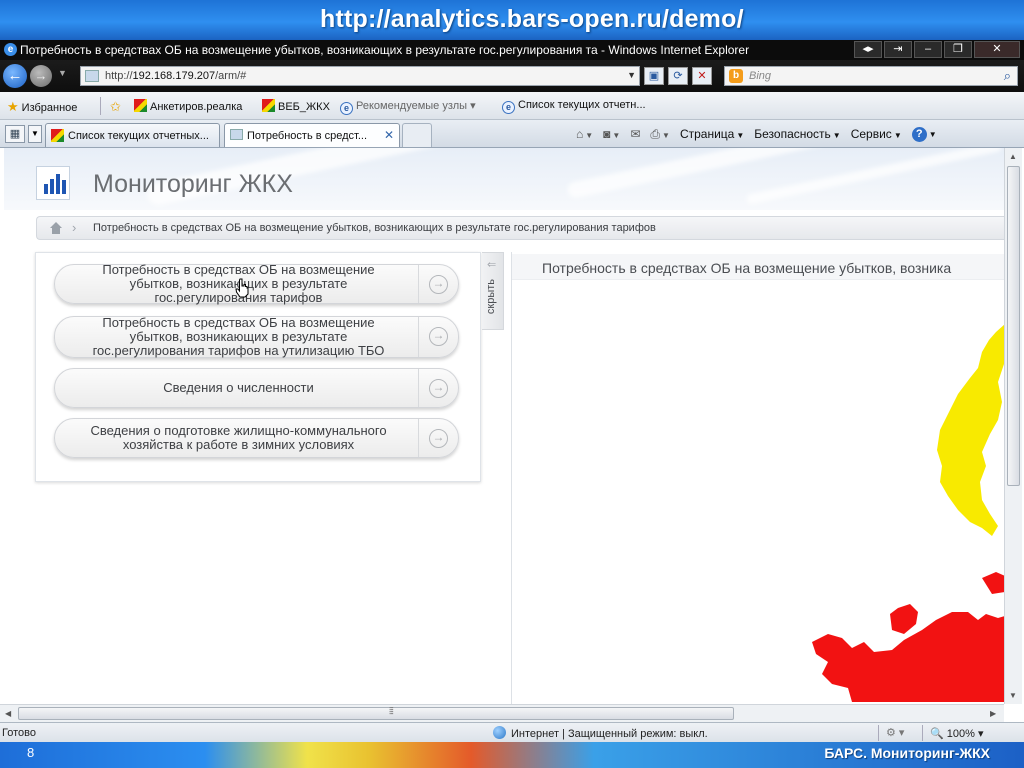 Image resolution: width=1024 pixels, height=768 pixels. Describe the element at coordinates (242, 288) in the screenshot. I see `hand-cursor-icon` at that location.